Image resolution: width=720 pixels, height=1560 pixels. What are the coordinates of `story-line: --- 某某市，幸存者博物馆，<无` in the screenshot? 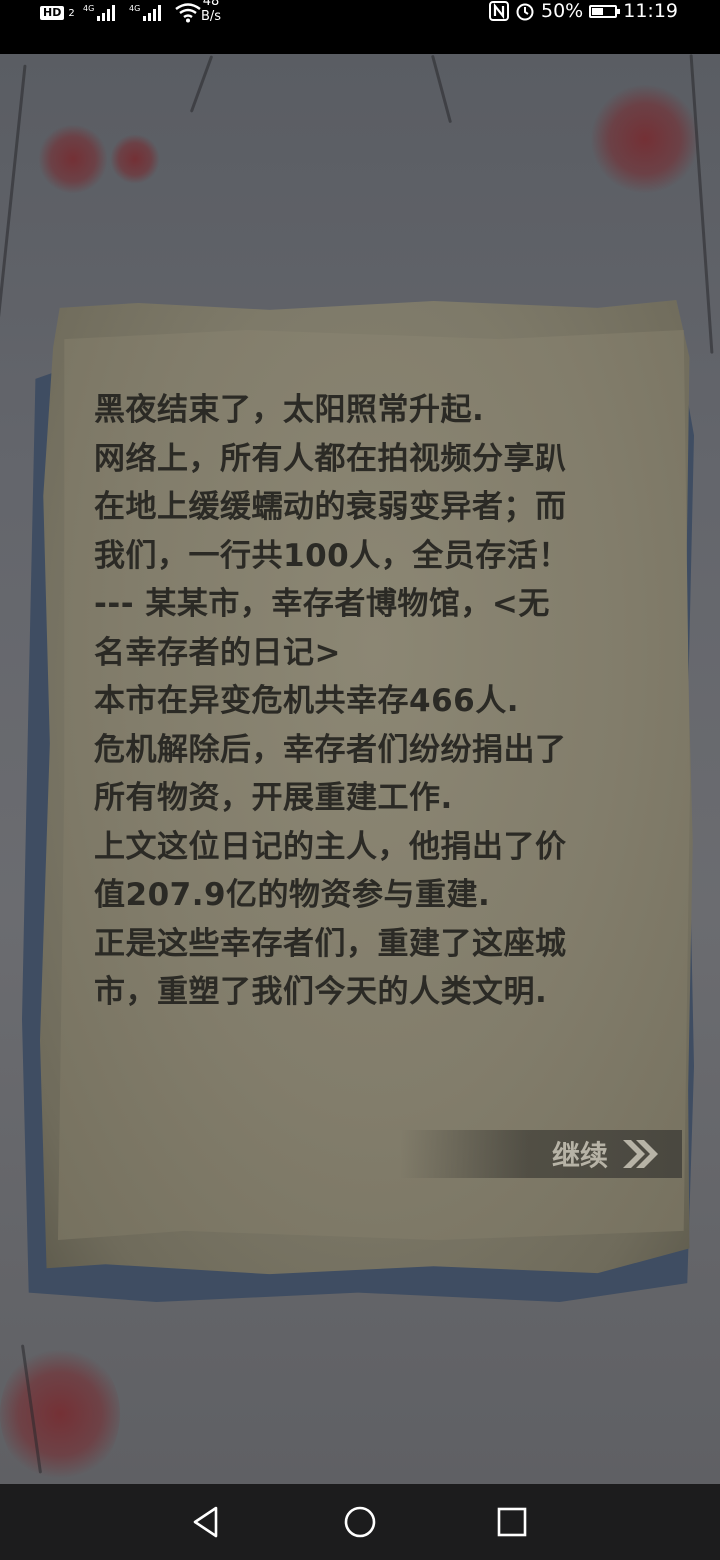 It's located at (322, 604).